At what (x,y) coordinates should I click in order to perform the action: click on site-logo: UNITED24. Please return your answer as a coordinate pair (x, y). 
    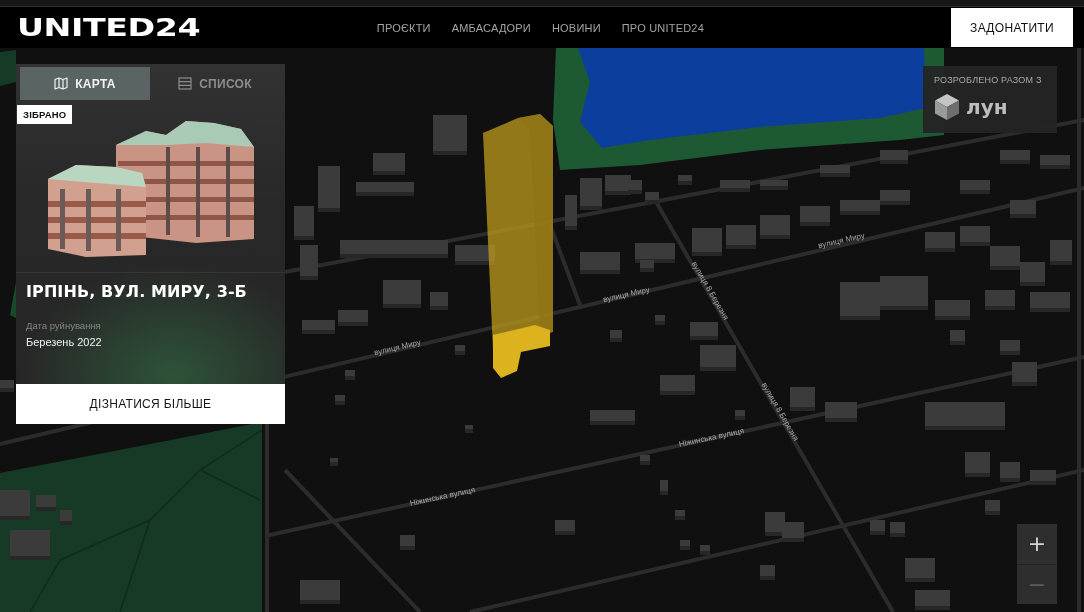
    Looking at the image, I should click on (109, 27).